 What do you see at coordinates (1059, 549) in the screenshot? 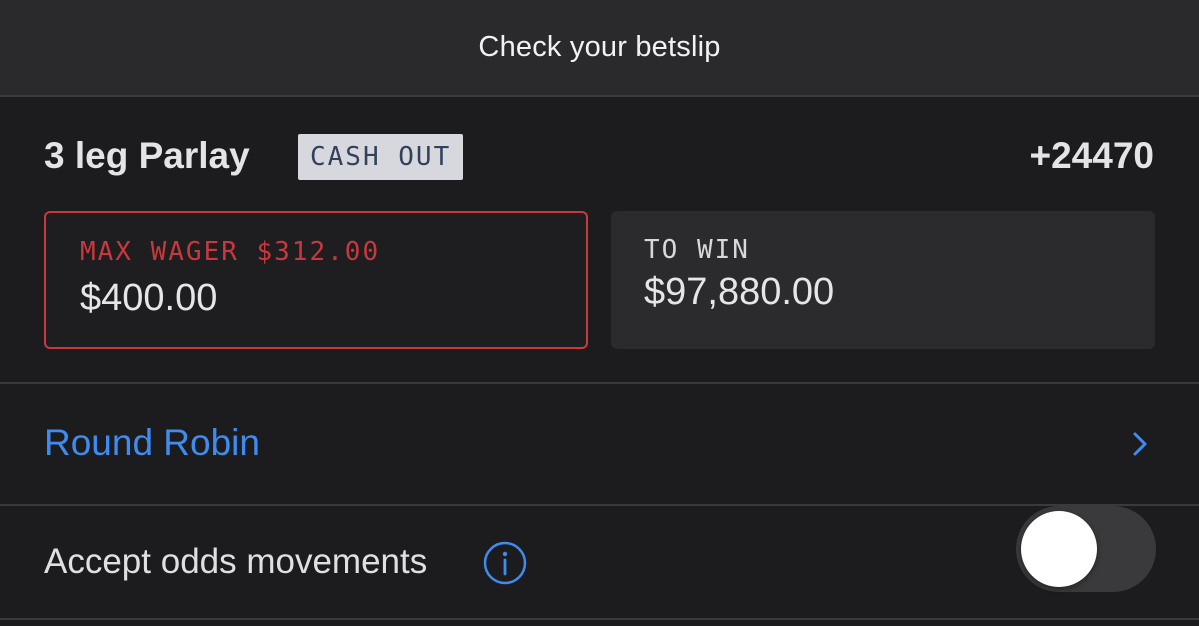
I see `toggle-knob` at bounding box center [1059, 549].